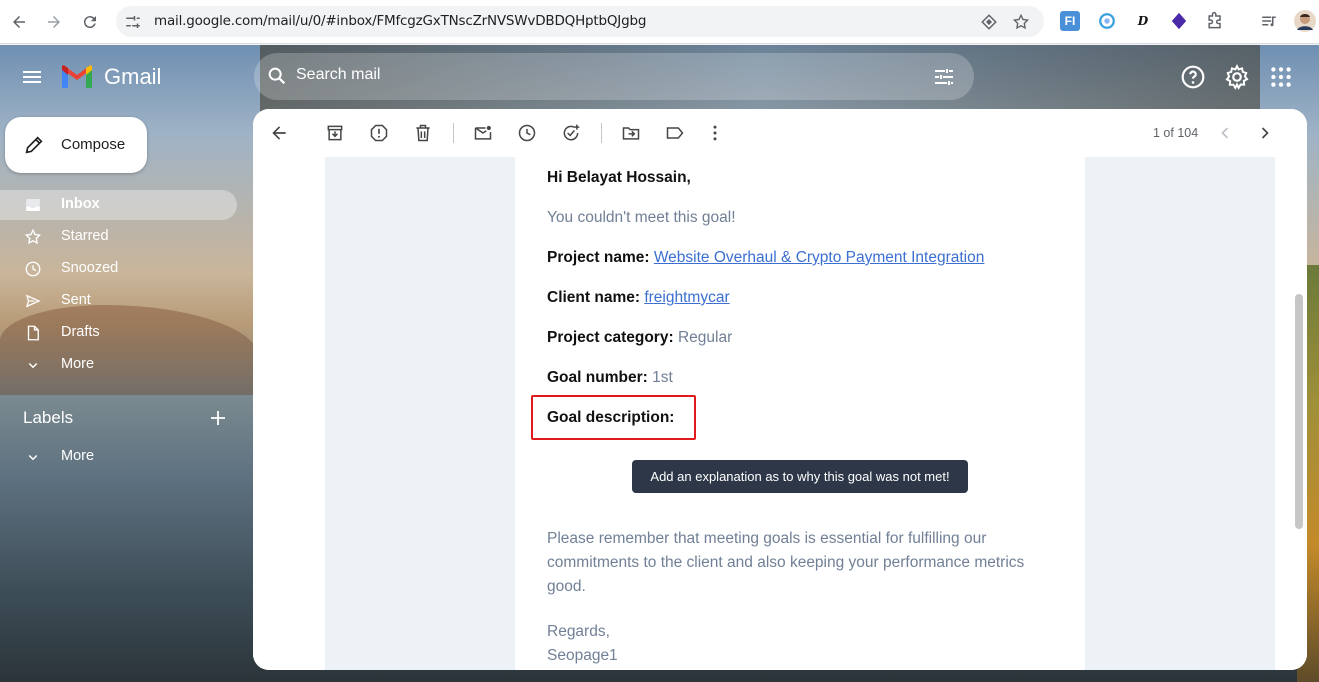  Describe the element at coordinates (118, 333) in the screenshot. I see `sidebar-item-drafts: Drafts` at that location.